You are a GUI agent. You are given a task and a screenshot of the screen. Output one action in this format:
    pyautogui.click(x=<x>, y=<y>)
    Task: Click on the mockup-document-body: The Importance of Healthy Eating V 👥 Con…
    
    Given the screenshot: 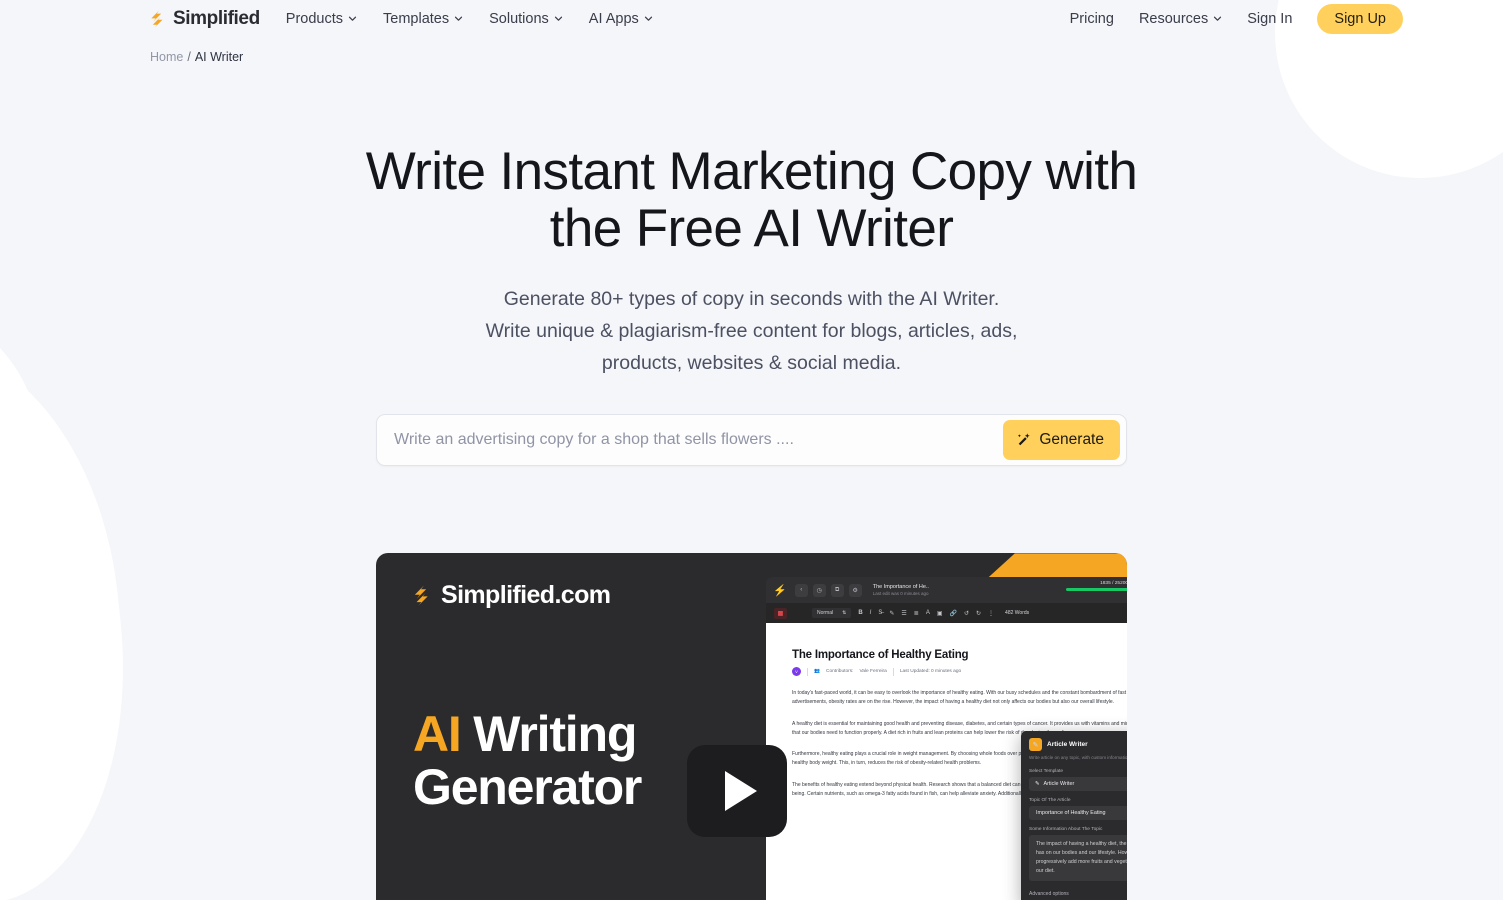 What is the action you would take?
    pyautogui.click(x=946, y=761)
    